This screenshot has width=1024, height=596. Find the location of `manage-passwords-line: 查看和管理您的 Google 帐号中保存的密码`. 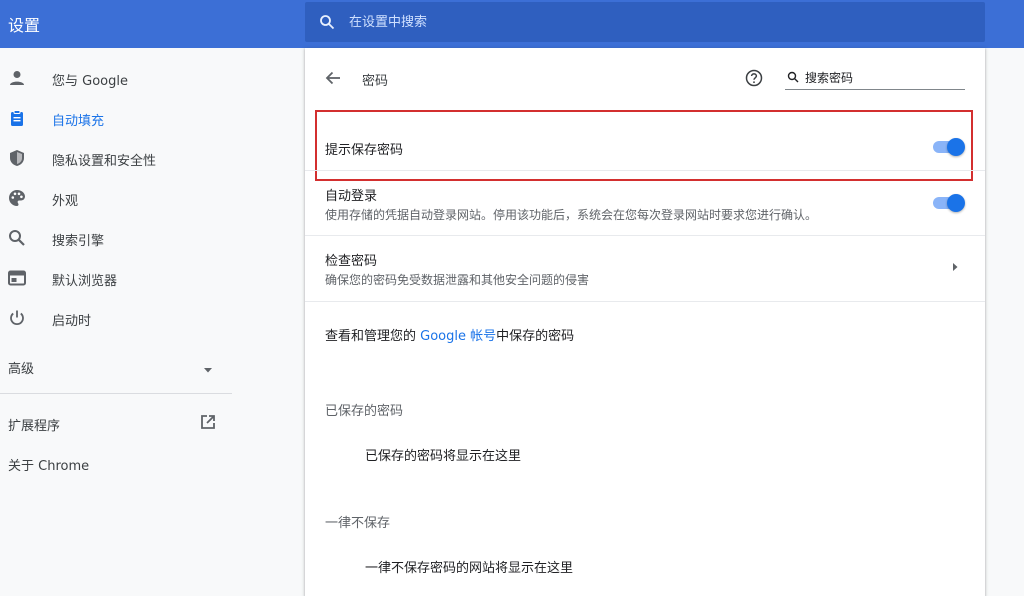

manage-passwords-line: 查看和管理您的 Google 帐号中保存的密码 is located at coordinates (449, 334).